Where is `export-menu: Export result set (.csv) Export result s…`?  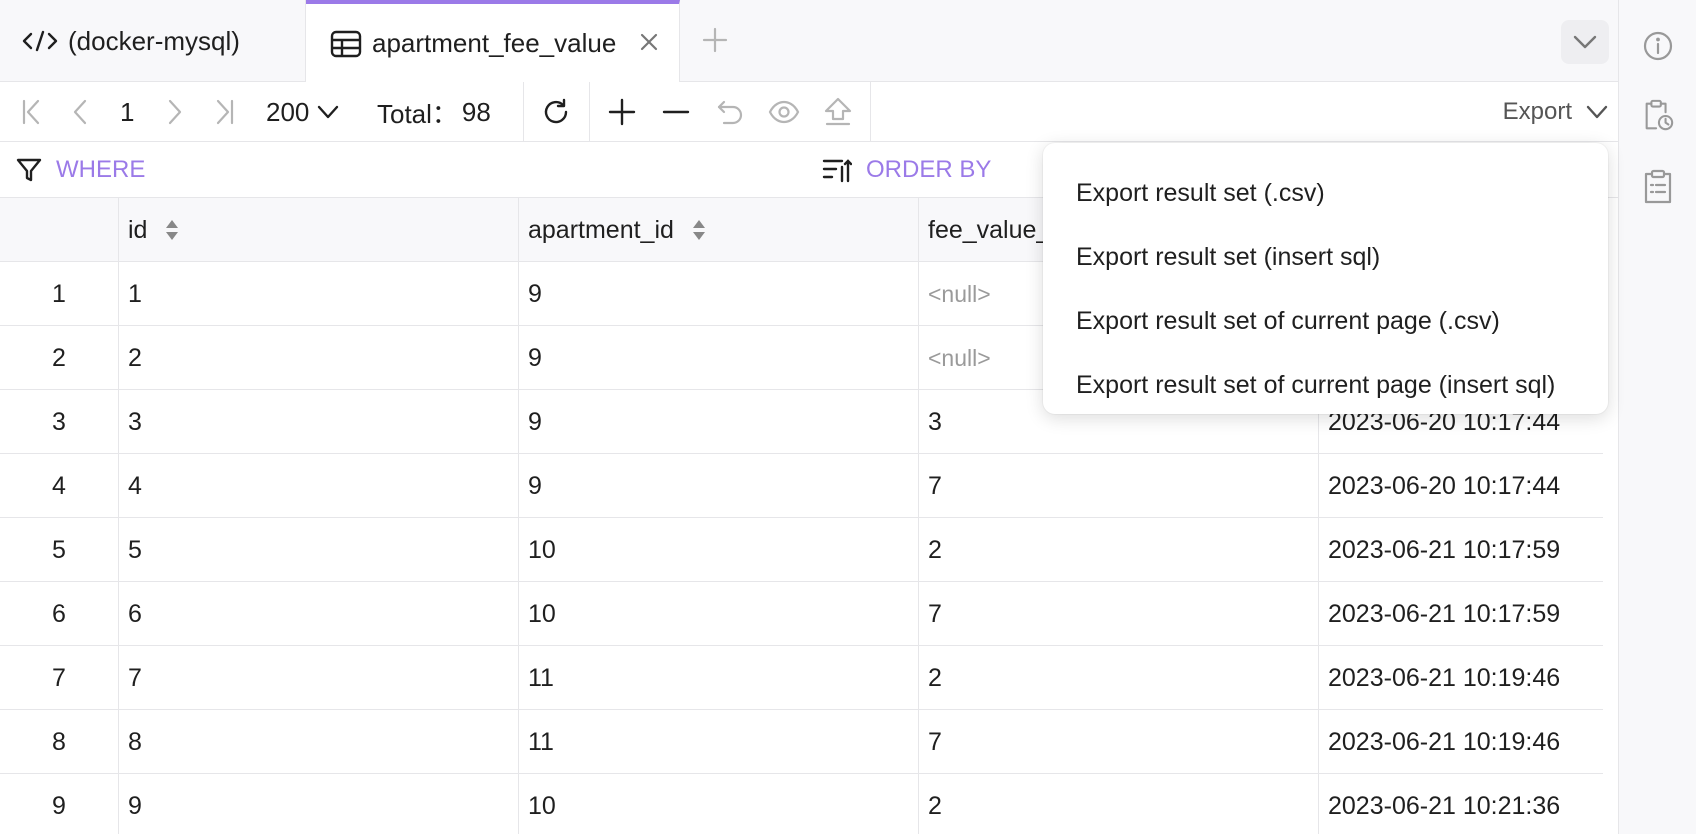 export-menu: Export result set (.csv) Export result s… is located at coordinates (1325, 278).